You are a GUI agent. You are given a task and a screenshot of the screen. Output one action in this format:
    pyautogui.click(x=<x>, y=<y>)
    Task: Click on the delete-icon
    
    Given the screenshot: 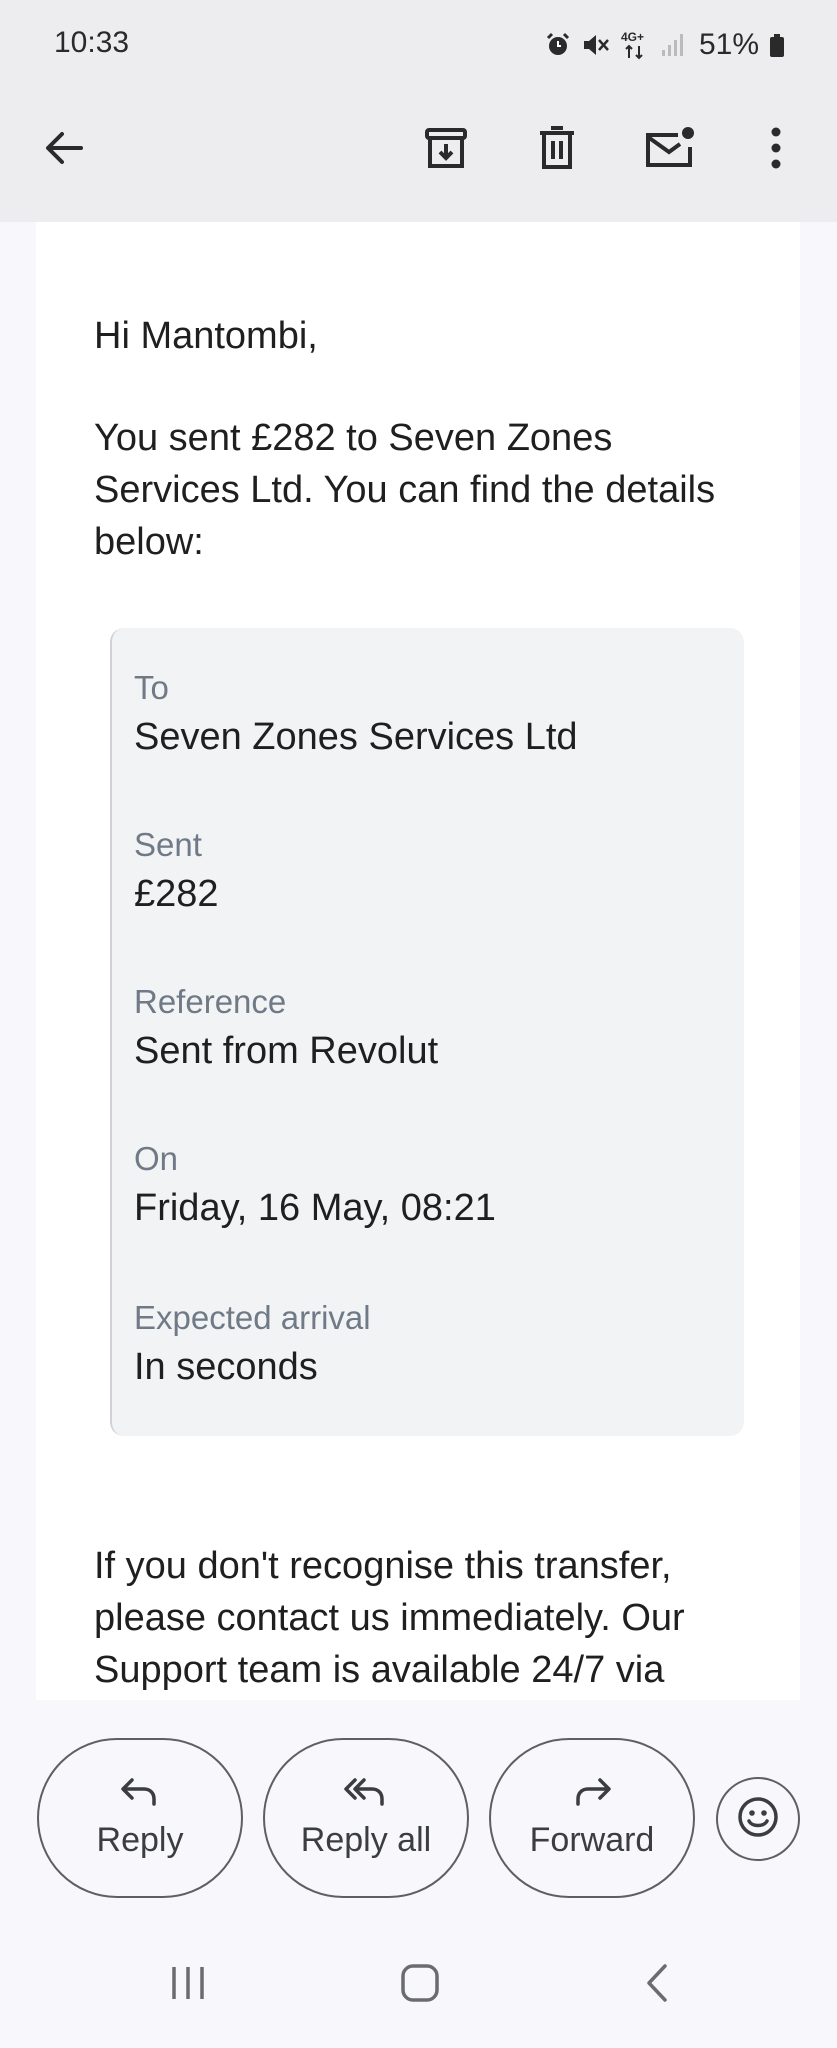 What is the action you would take?
    pyautogui.click(x=557, y=148)
    